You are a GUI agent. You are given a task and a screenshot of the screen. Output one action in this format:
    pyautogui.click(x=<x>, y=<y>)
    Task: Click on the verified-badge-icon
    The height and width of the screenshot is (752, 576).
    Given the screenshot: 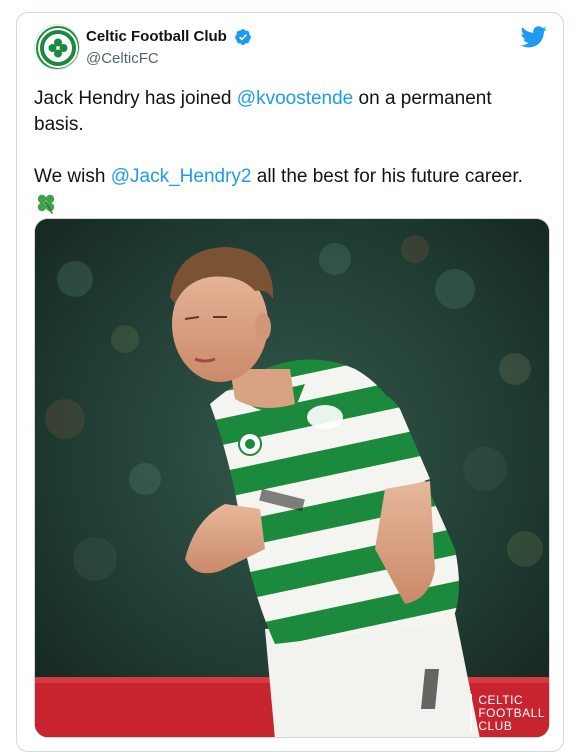 What is the action you would take?
    pyautogui.click(x=243, y=37)
    